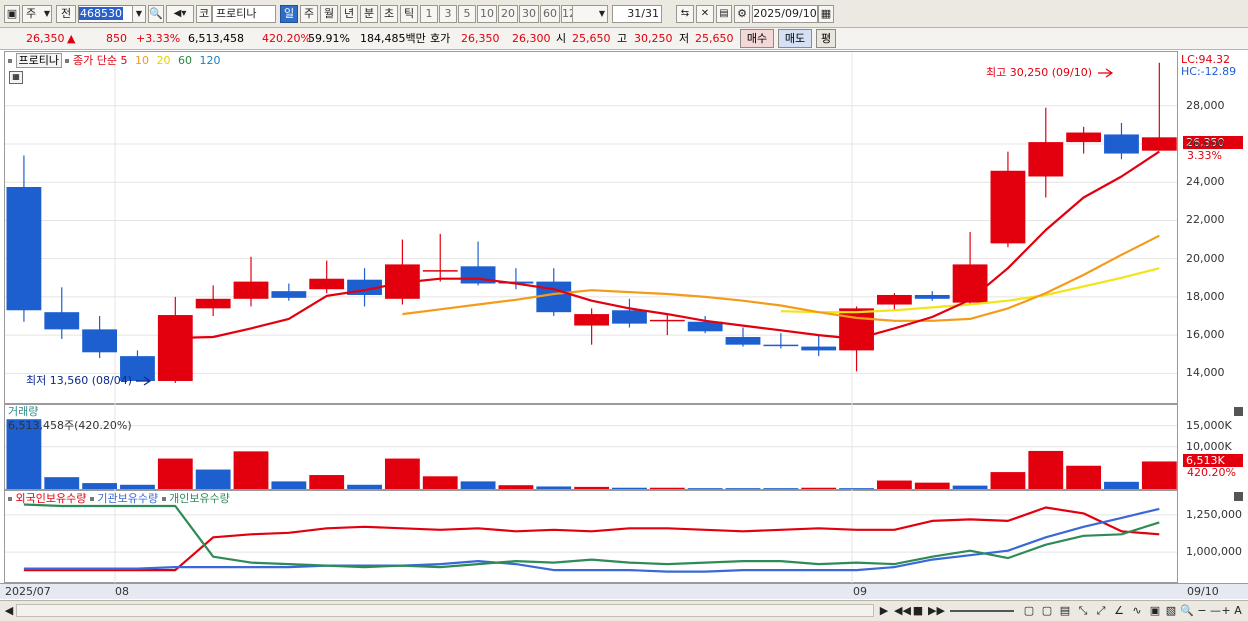  I want to click on data-table-icon: ▦, so click(16, 77).